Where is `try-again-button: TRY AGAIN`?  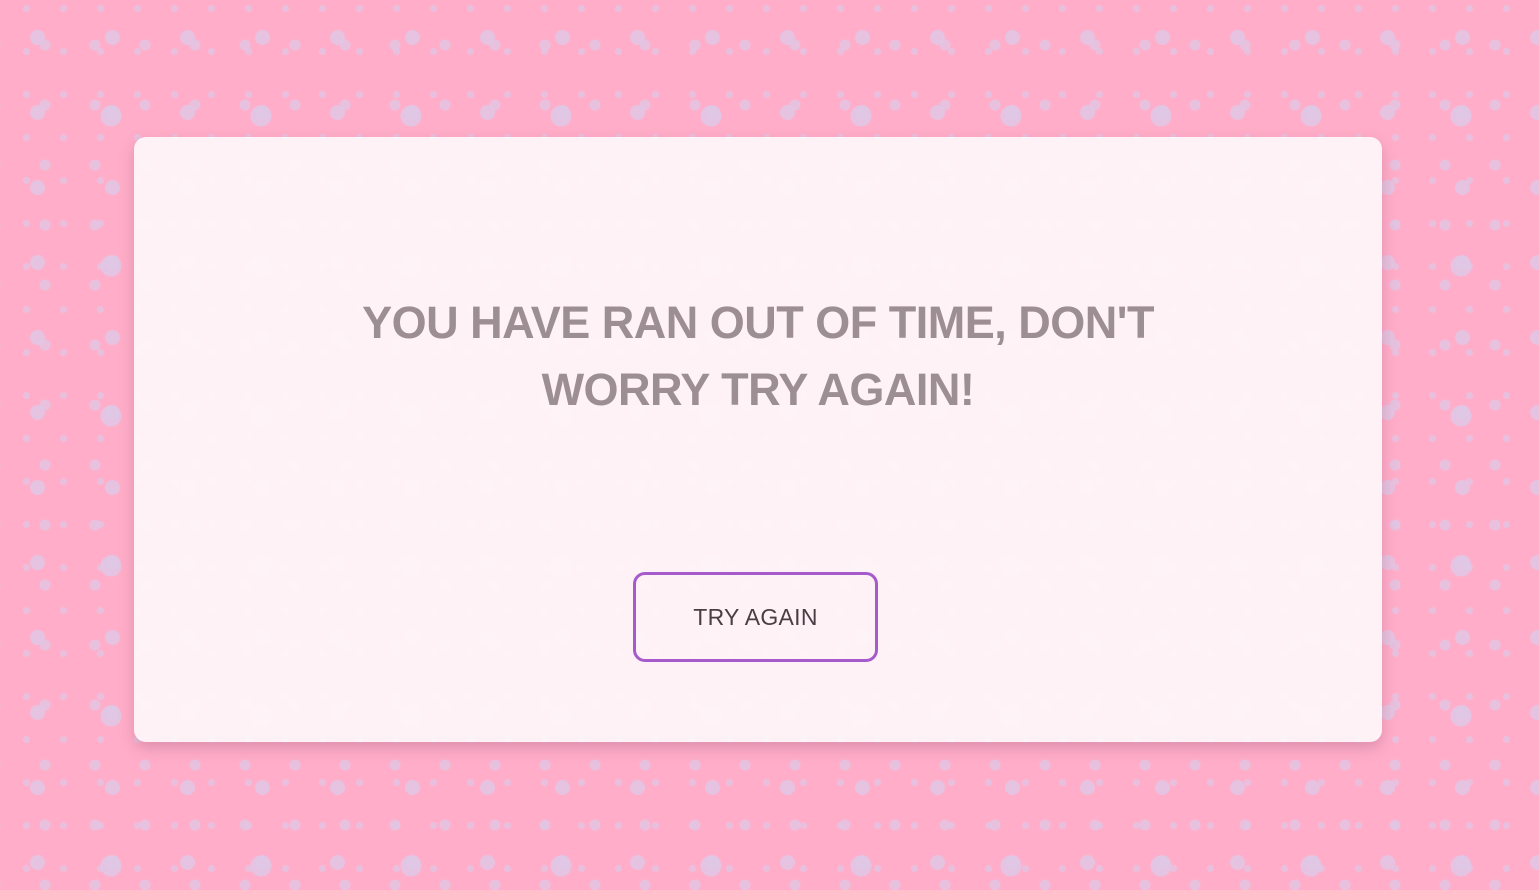
try-again-button: TRY AGAIN is located at coordinates (755, 617).